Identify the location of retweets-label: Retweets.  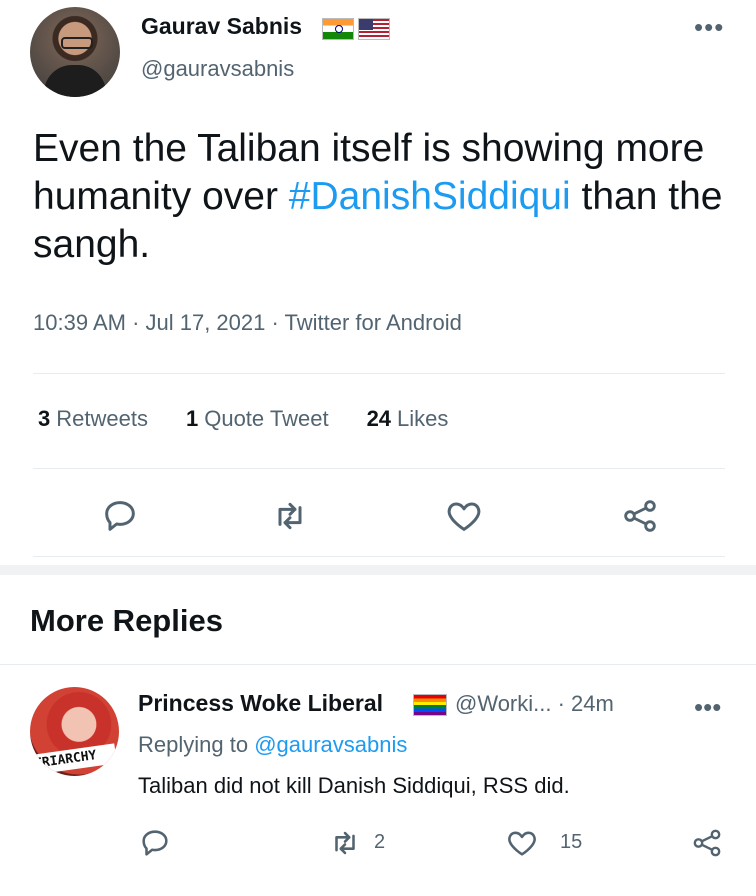
(102, 418).